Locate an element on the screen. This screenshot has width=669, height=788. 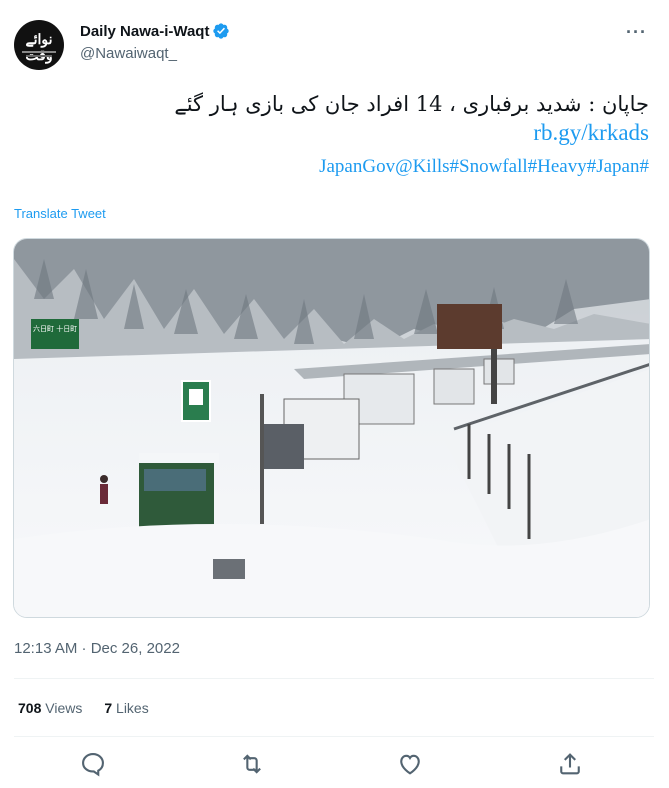
avatar-logo: نوائے وقت is located at coordinates (39, 48).